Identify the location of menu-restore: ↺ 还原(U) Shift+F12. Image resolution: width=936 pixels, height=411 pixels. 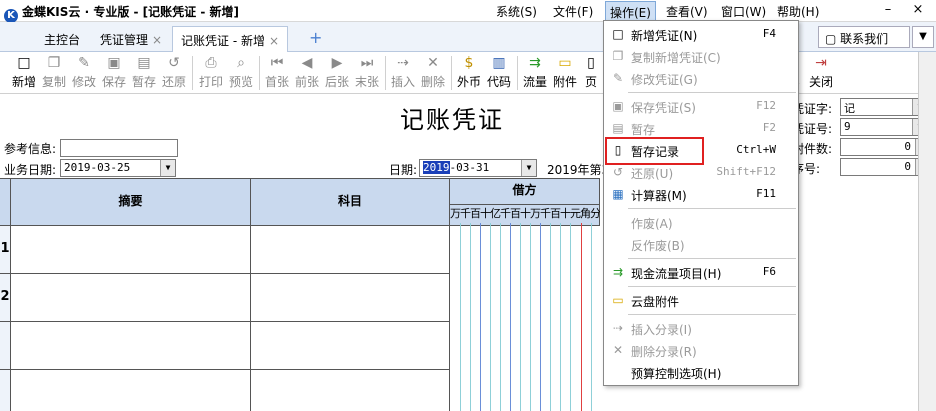
(701, 172).